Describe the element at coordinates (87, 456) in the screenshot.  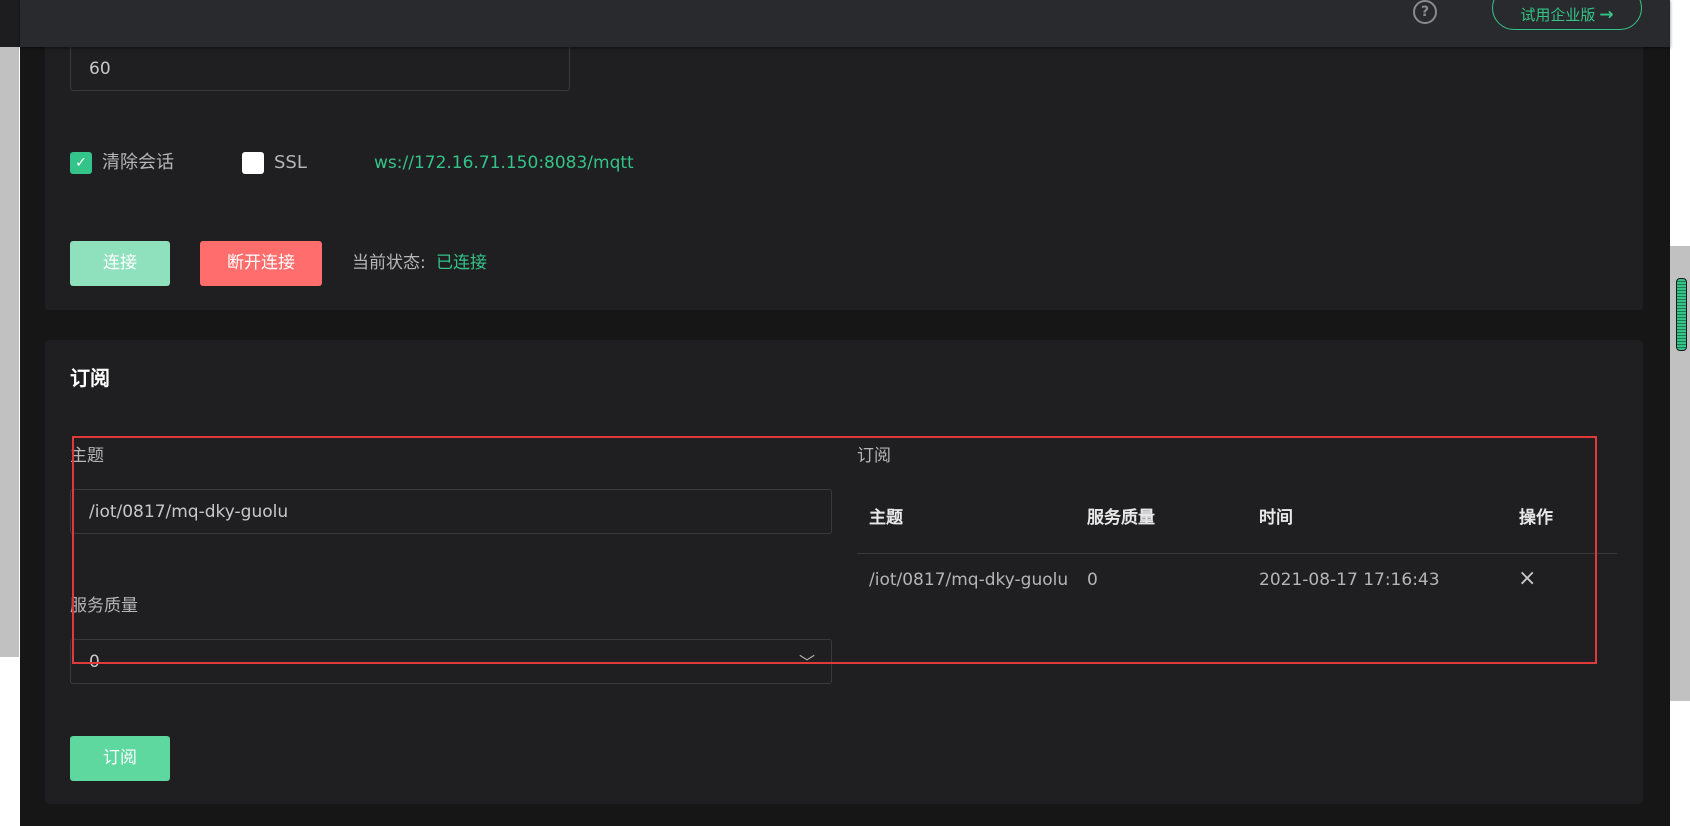
I see `topic-label: 主题` at that location.